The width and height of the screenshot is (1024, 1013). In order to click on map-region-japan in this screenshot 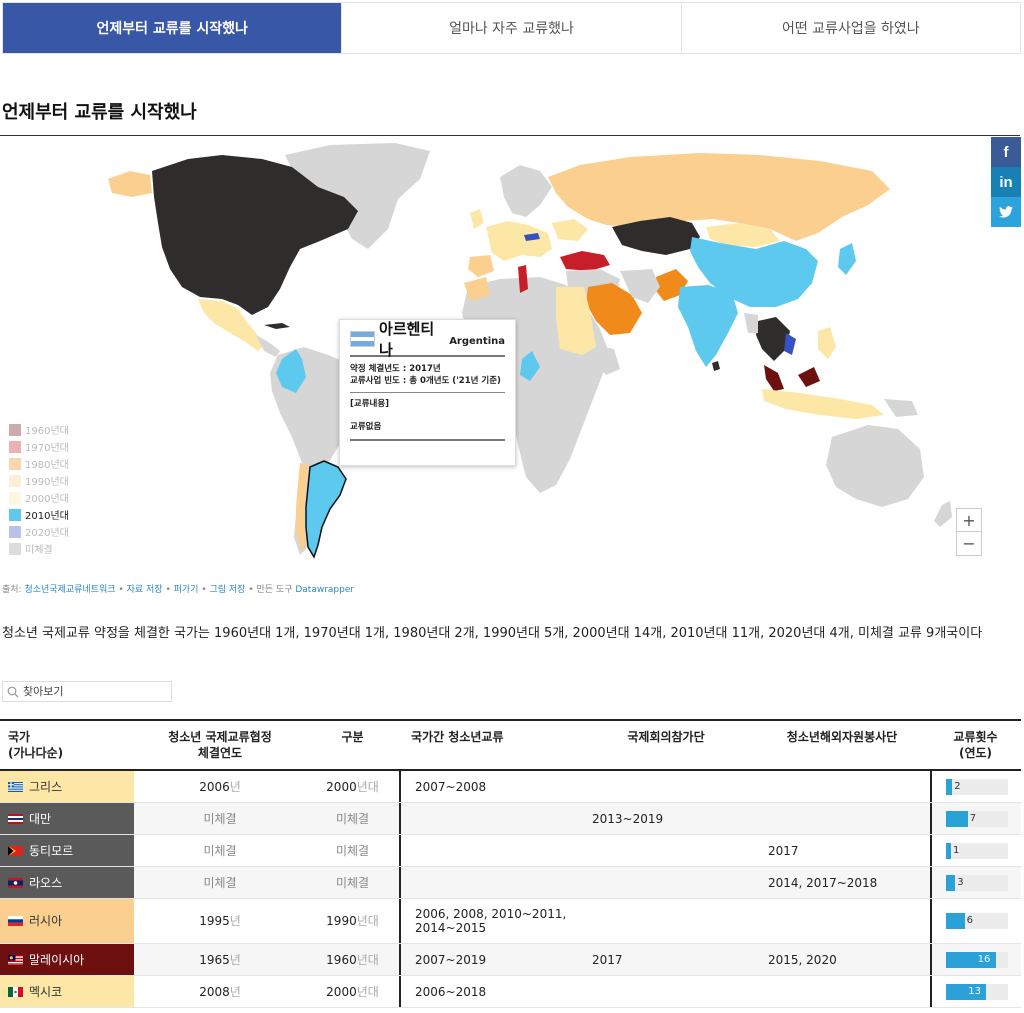, I will do `click(847, 259)`.